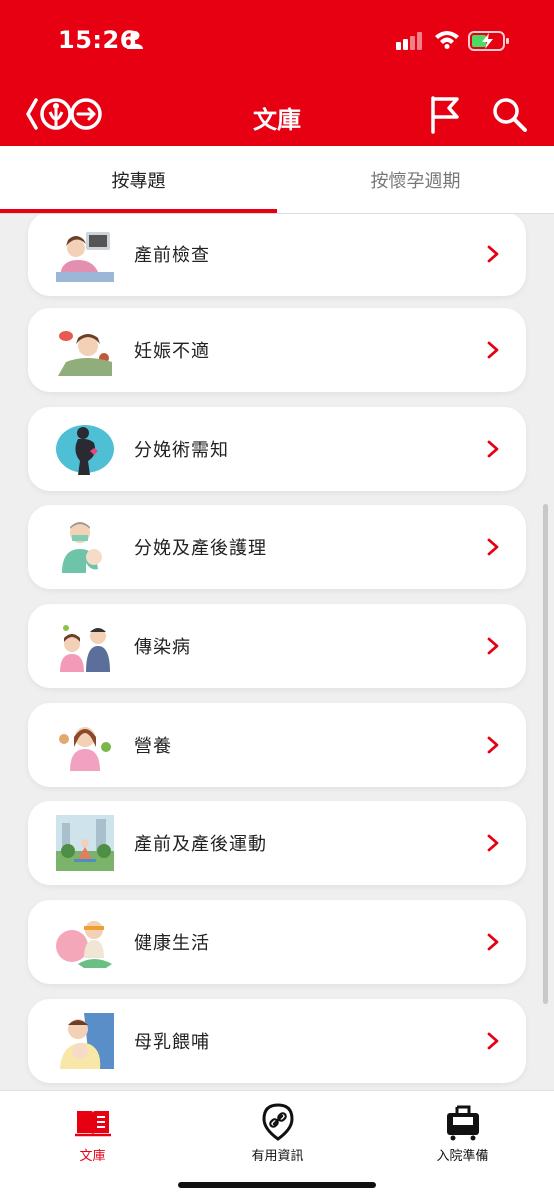 This screenshot has width=554, height=1200. I want to click on cellular-signal-icon, so click(409, 41).